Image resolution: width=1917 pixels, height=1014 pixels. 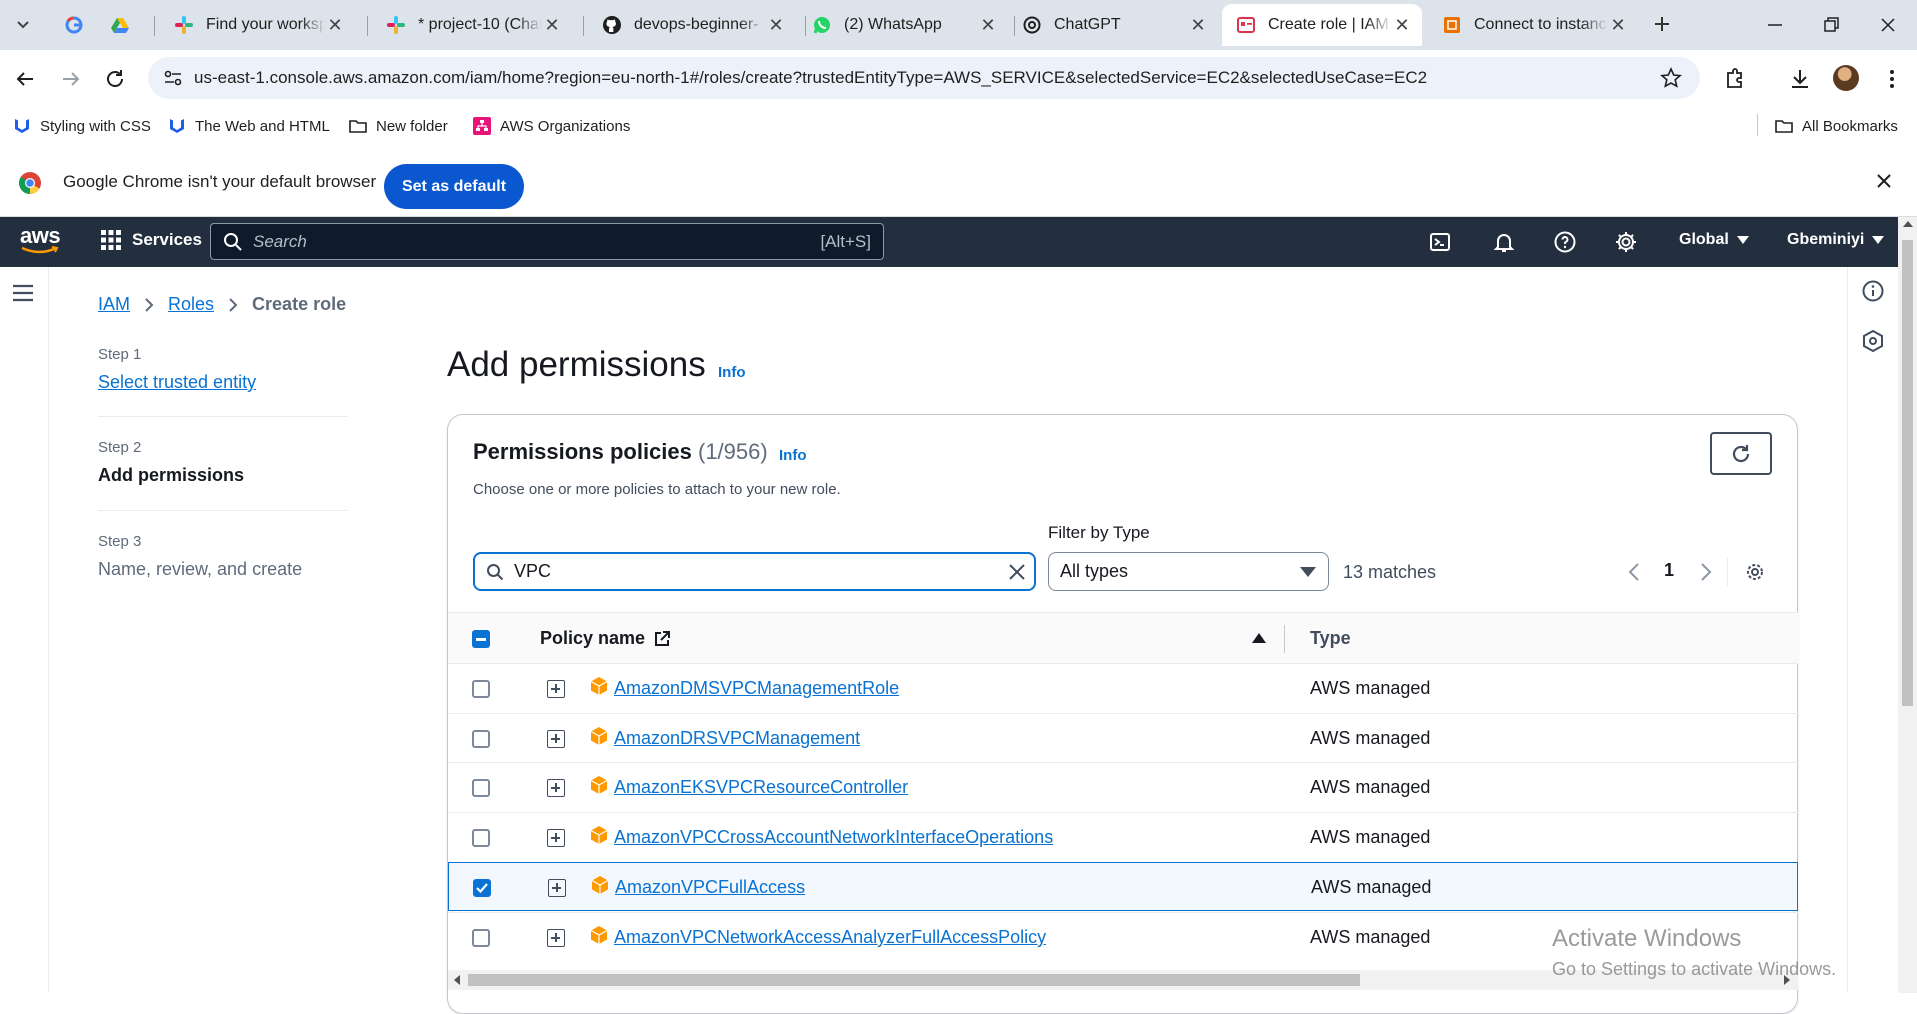 I want to click on next-page-chevron-icon, so click(x=1706, y=572).